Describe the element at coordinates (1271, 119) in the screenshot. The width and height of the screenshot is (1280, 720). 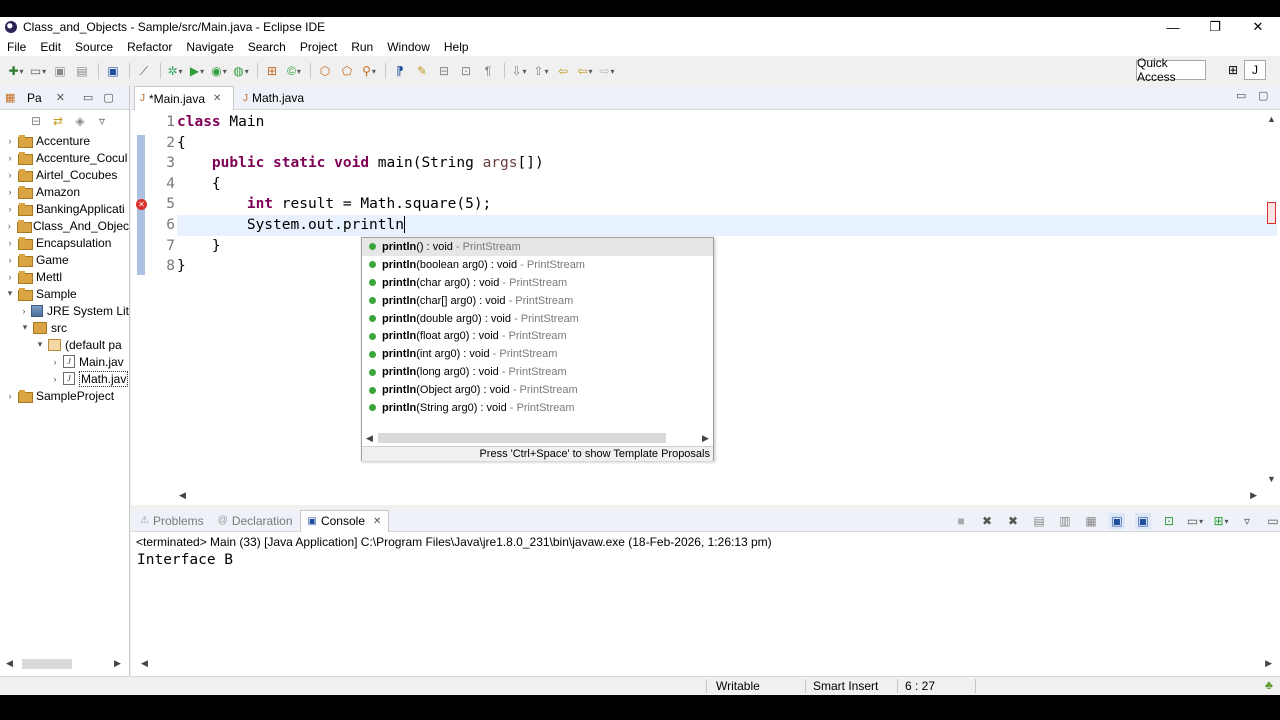
I see `scroll-up-icon: ▲` at that location.